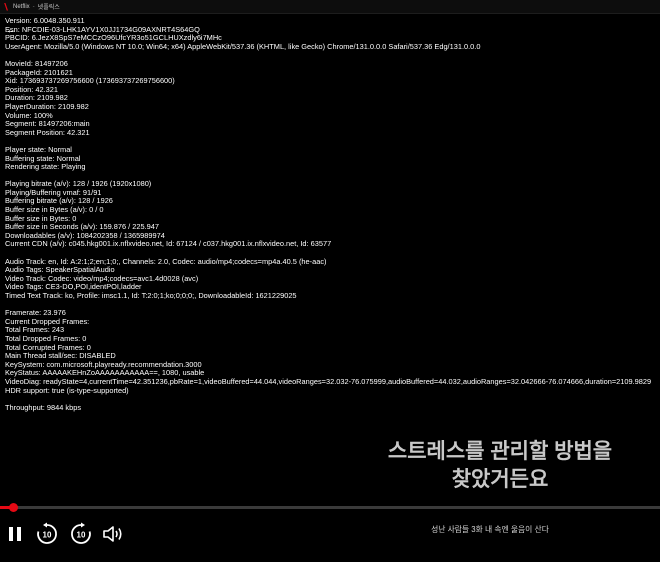 This screenshot has width=660, height=562. I want to click on forward-10-button: 10, so click(81, 534).